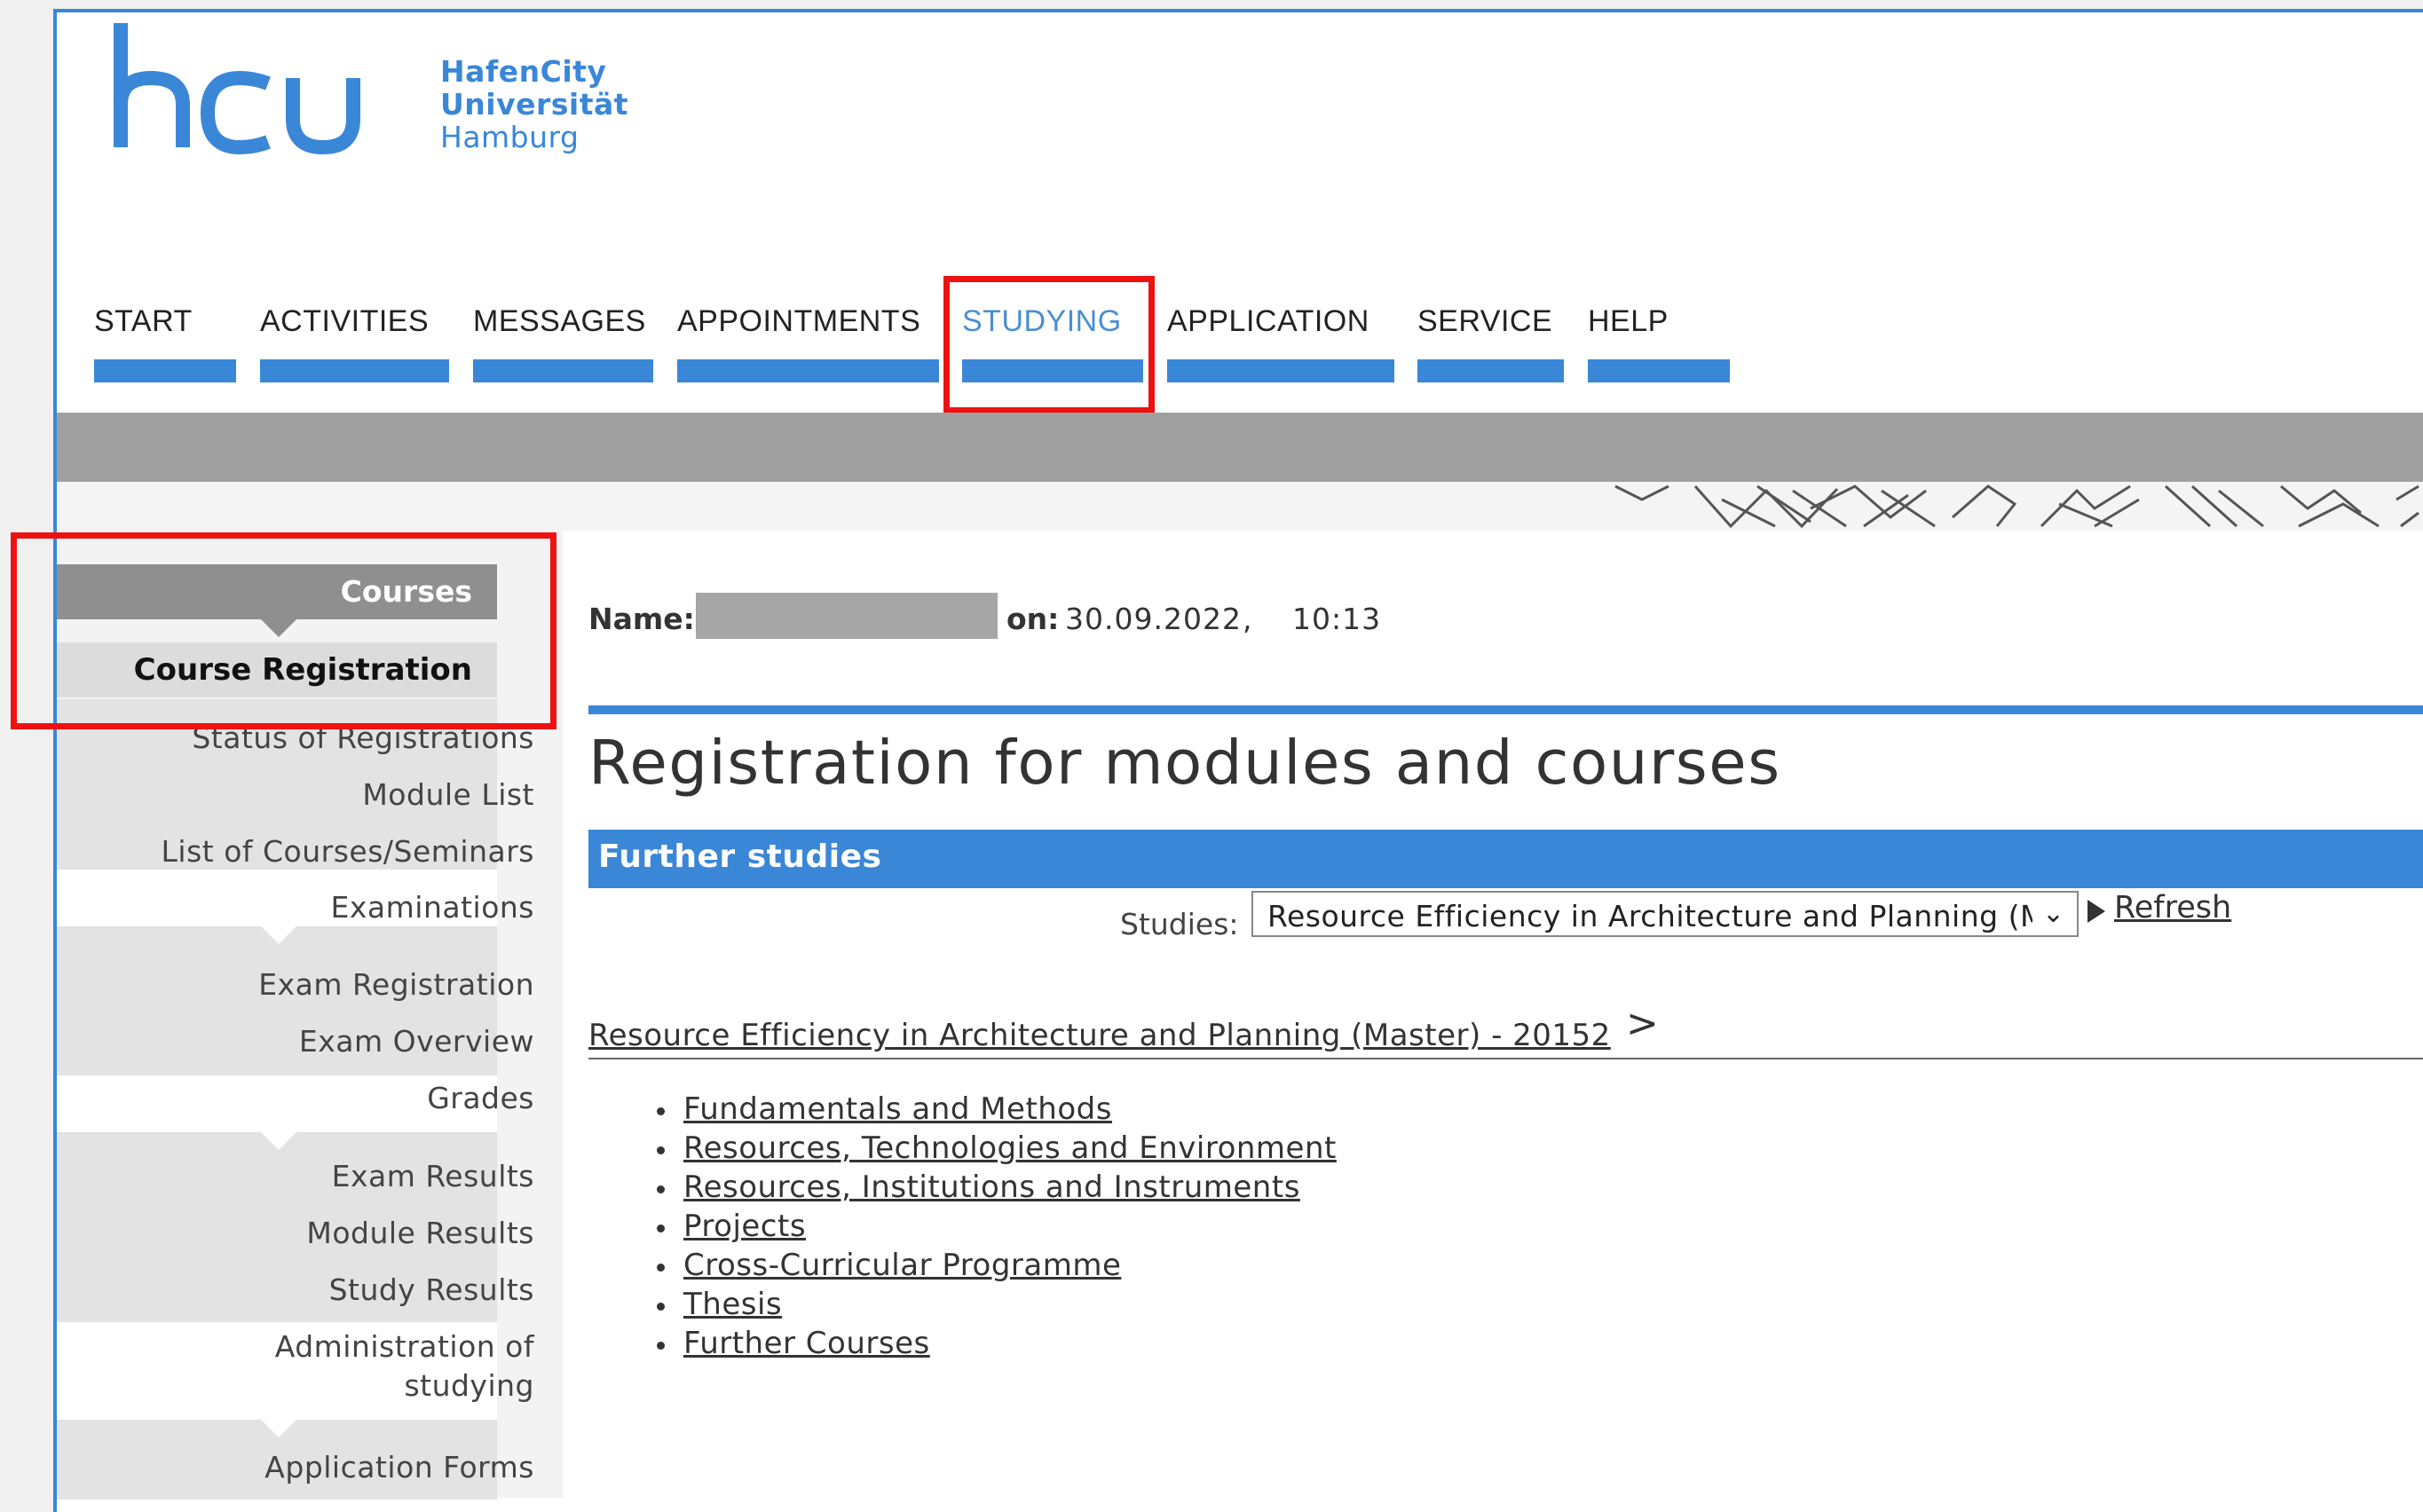 This screenshot has height=1512, width=2423. I want to click on nav-service-bar, so click(1490, 370).